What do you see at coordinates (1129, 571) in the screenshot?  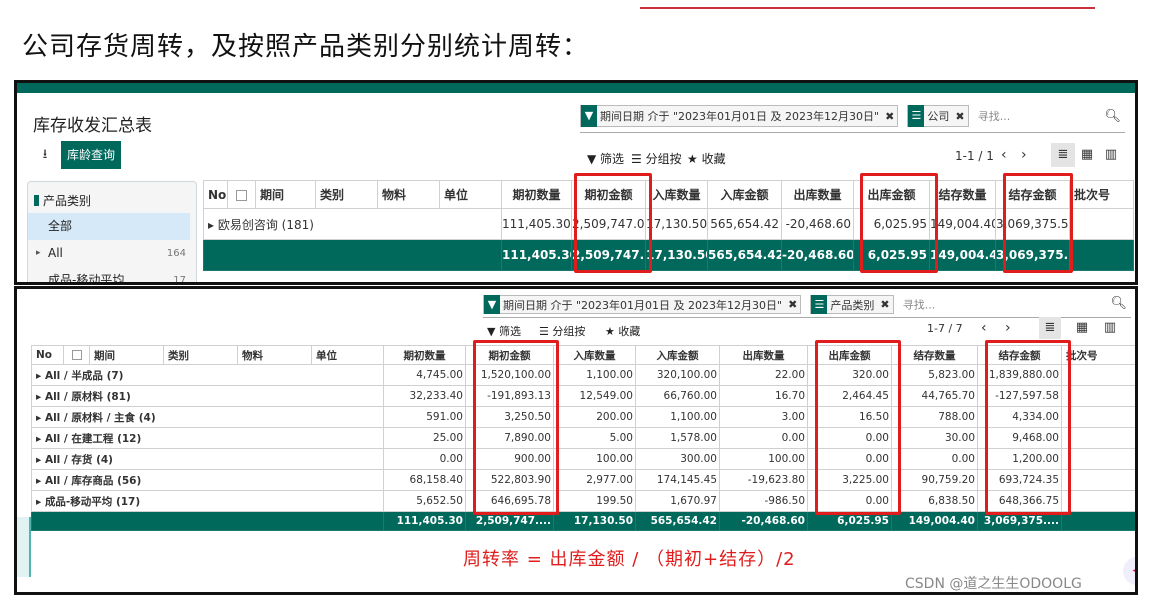 I see `assistant-icon: ✦` at bounding box center [1129, 571].